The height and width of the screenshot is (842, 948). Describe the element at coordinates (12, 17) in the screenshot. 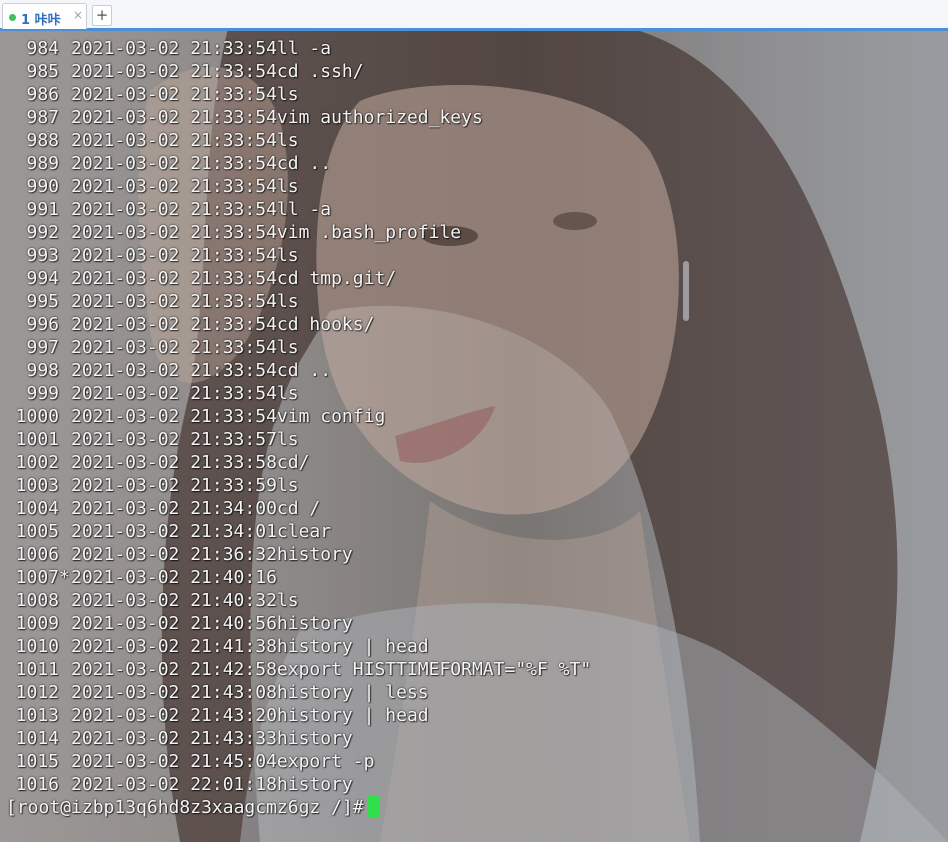

I see `connection-status-icon` at that location.